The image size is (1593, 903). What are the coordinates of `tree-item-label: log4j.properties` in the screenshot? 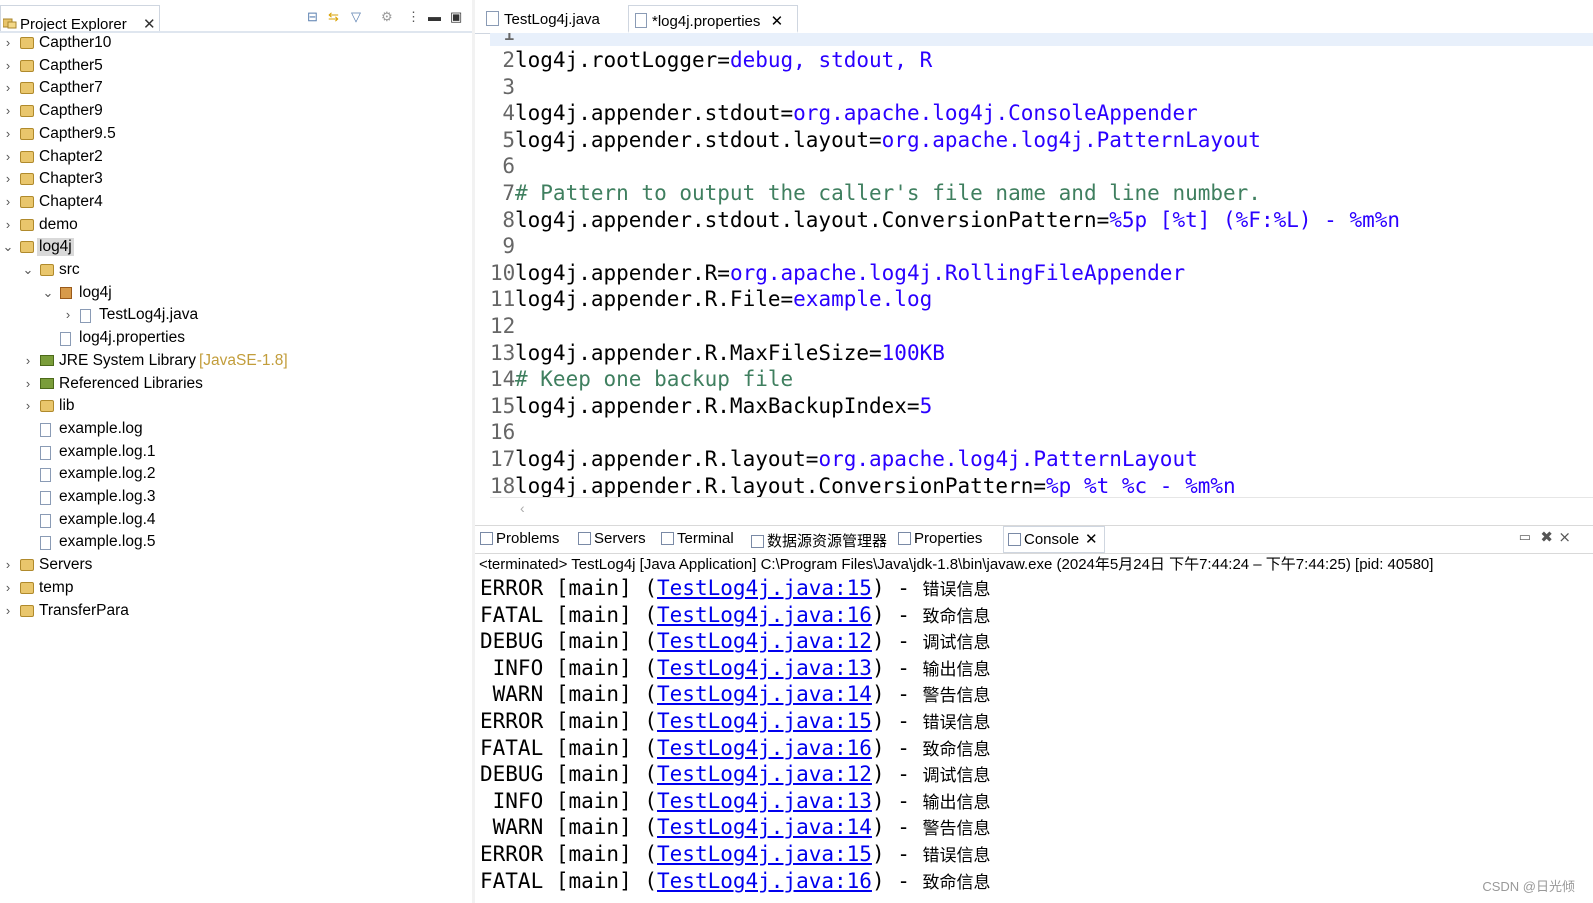 It's located at (132, 338).